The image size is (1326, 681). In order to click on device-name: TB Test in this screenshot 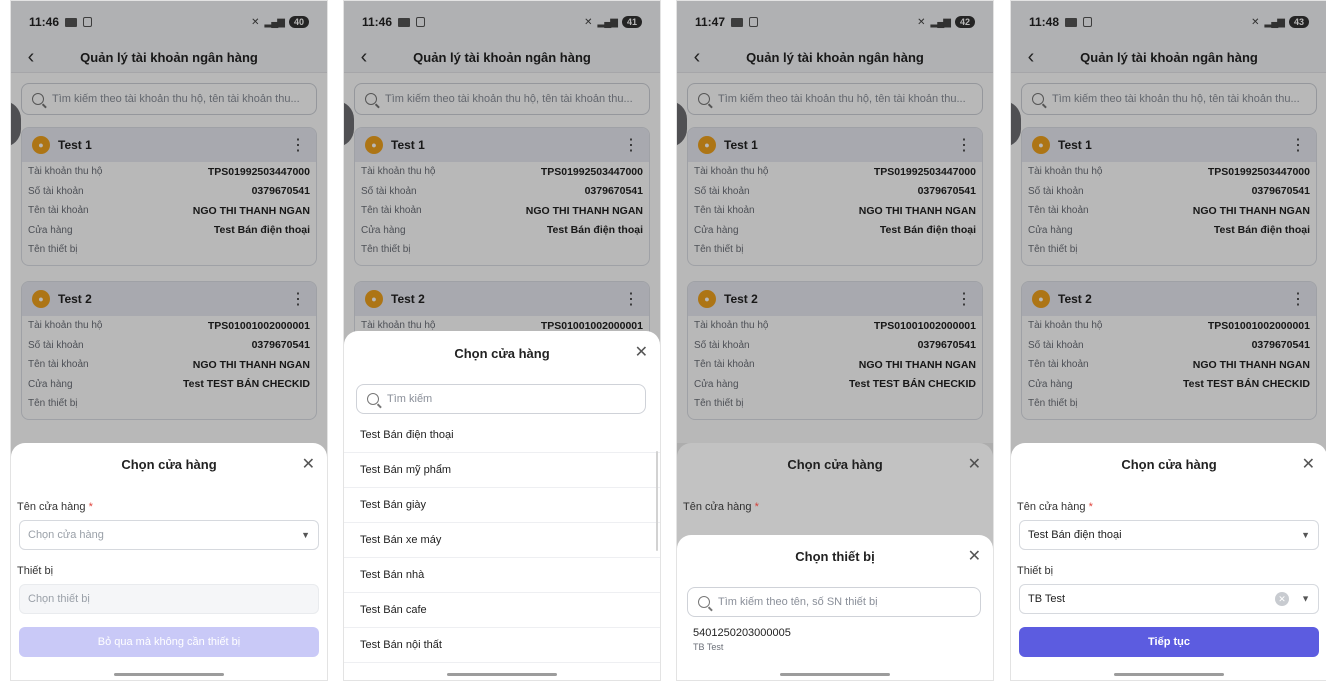, I will do `click(708, 647)`.